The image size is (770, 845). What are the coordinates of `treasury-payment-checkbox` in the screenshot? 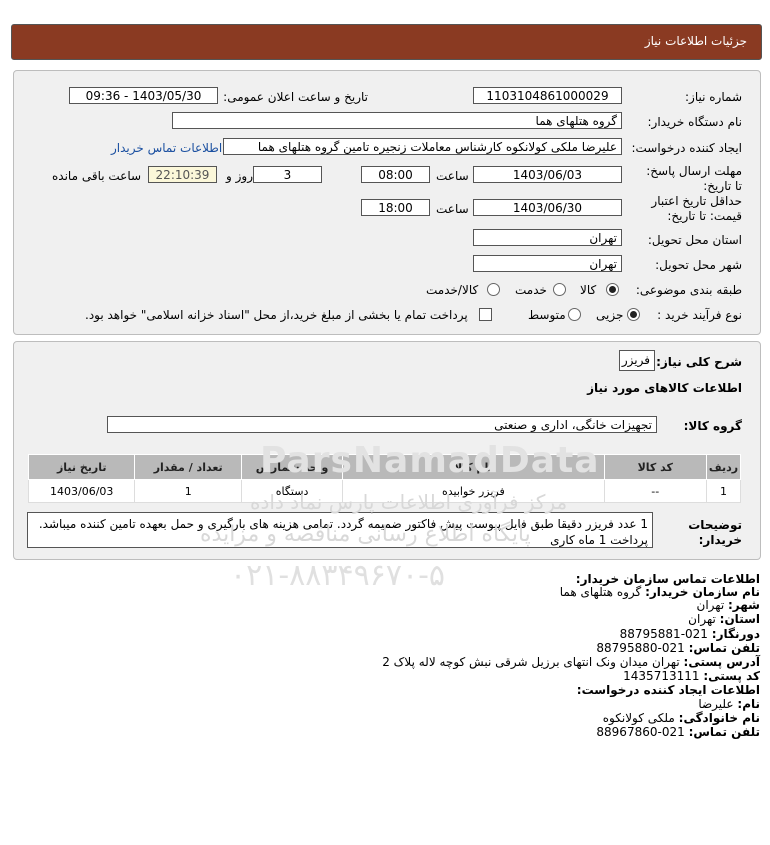 It's located at (485, 314).